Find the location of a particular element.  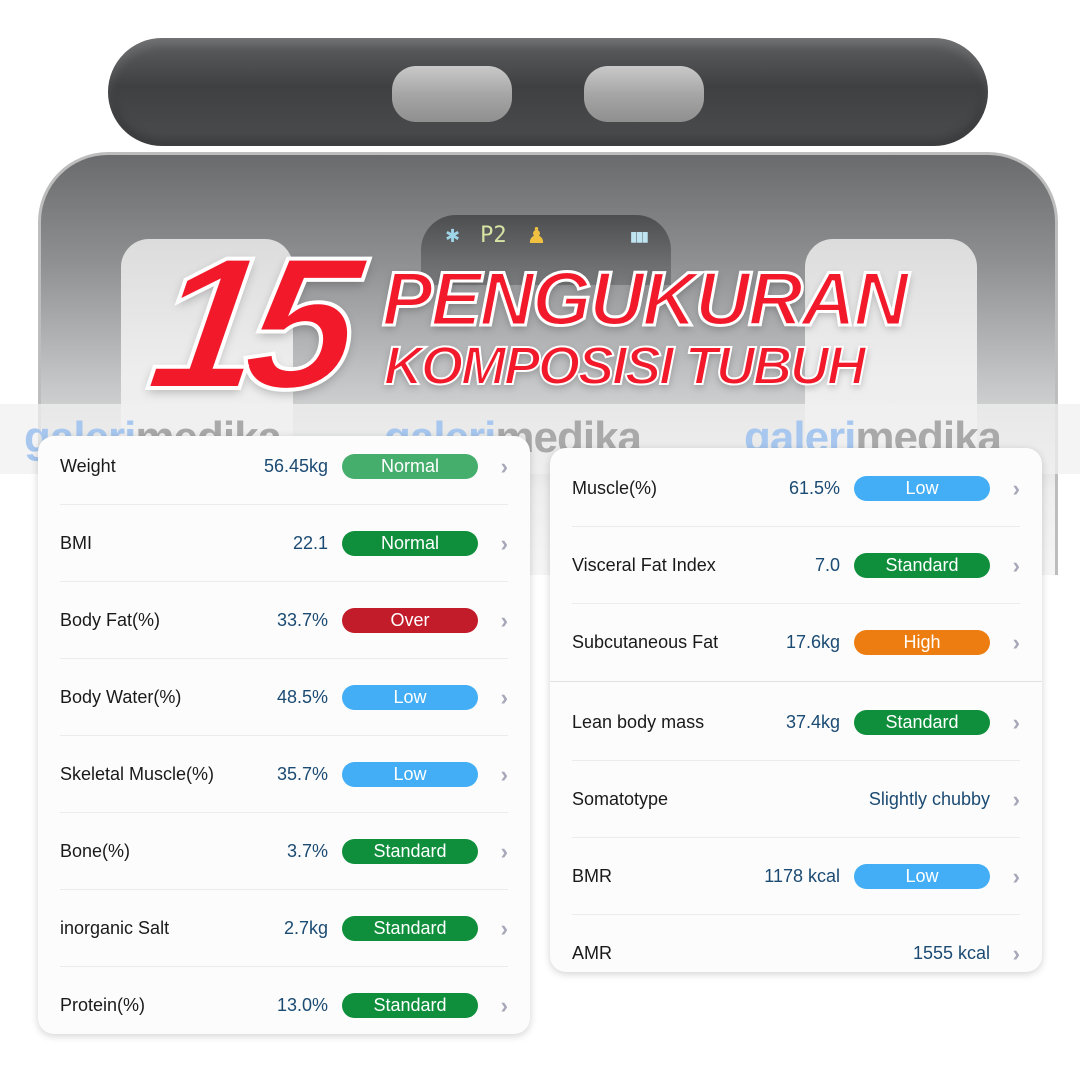

metric-row-bone: Bone(%) 3.7% Standard › is located at coordinates (284, 851).